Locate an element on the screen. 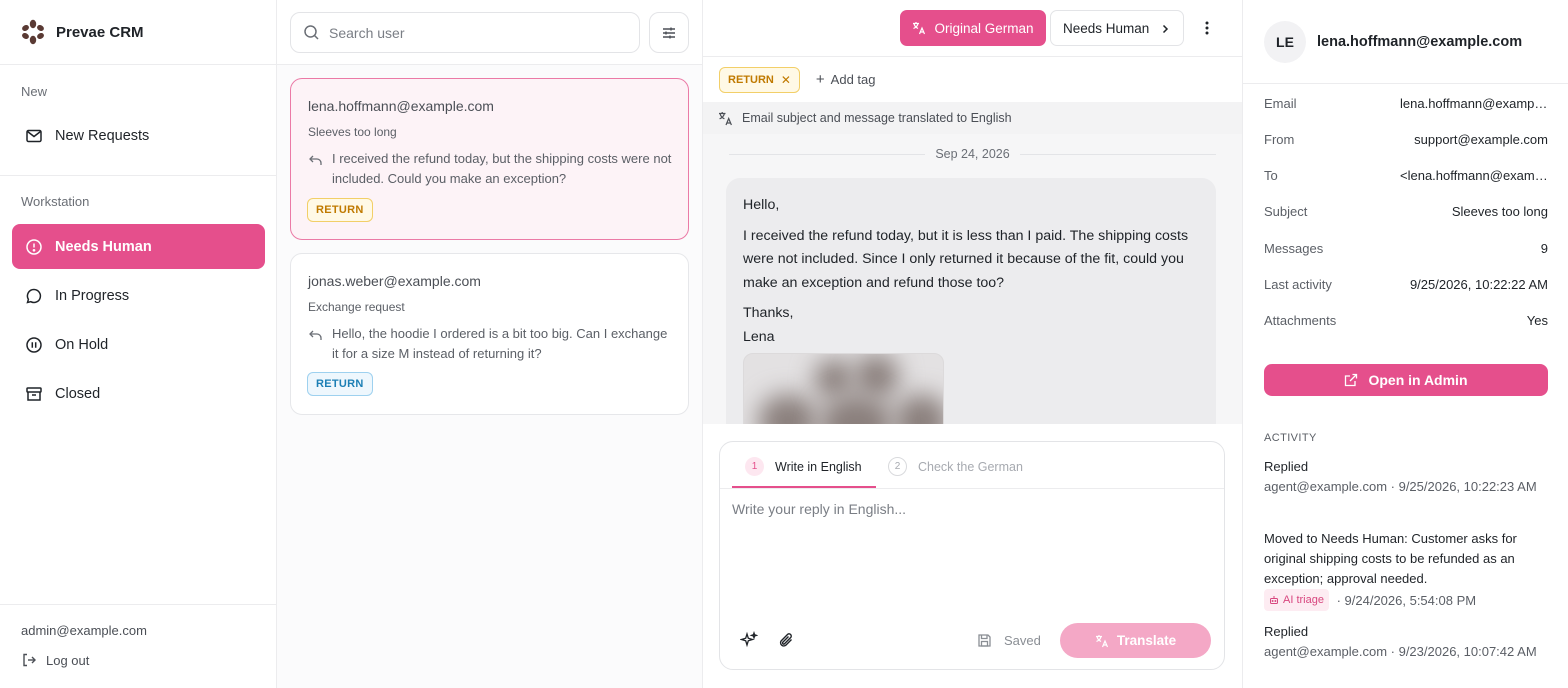 This screenshot has height=688, width=1568. saved-label: Saved is located at coordinates (1022, 640).